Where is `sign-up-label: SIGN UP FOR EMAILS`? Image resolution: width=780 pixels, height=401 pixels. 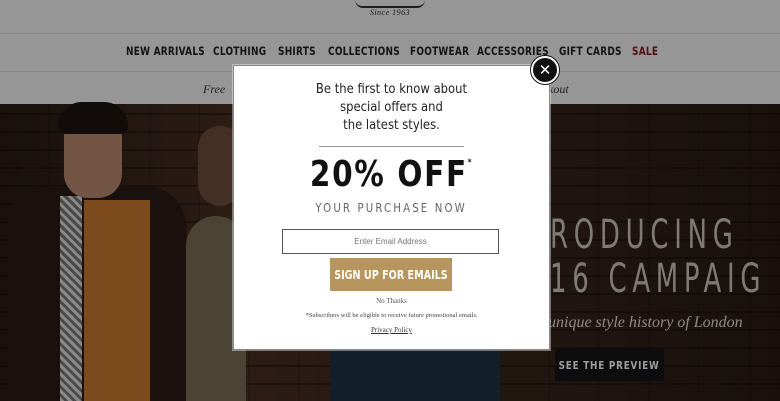 sign-up-label: SIGN UP FOR EMAILS is located at coordinates (391, 274).